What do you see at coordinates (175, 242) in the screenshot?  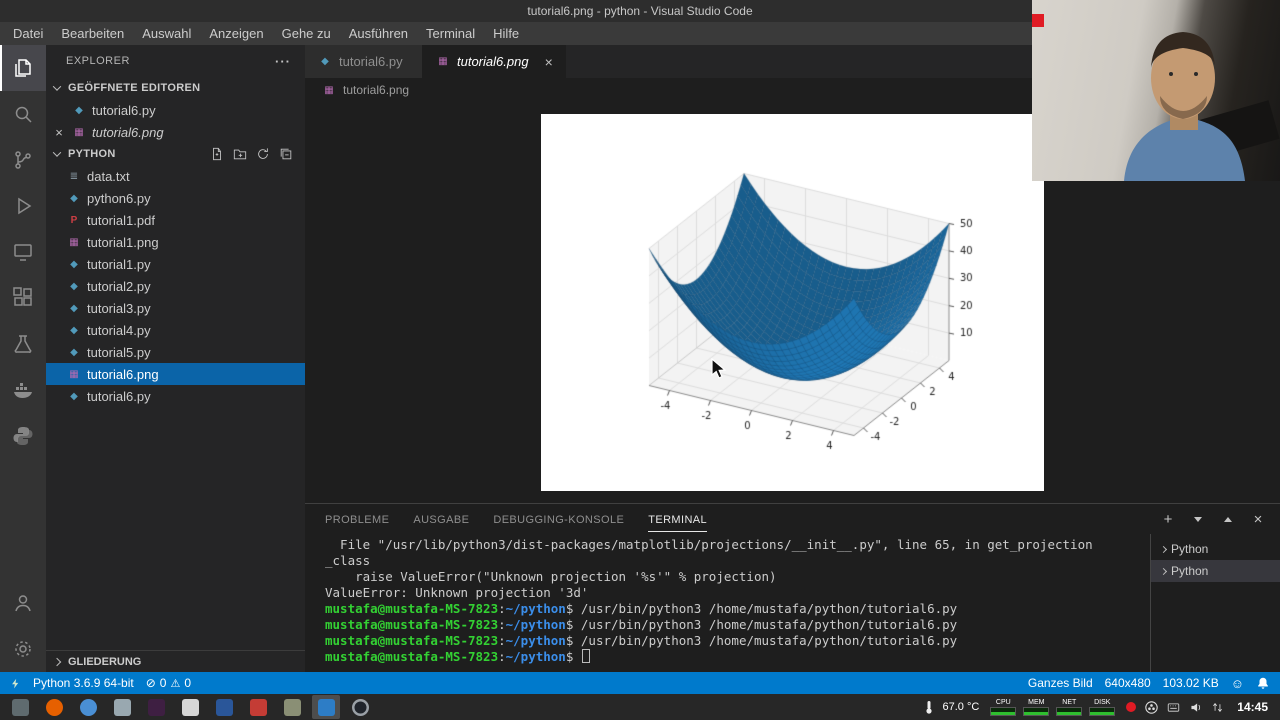 I see `file-item: tutorial1.png` at bounding box center [175, 242].